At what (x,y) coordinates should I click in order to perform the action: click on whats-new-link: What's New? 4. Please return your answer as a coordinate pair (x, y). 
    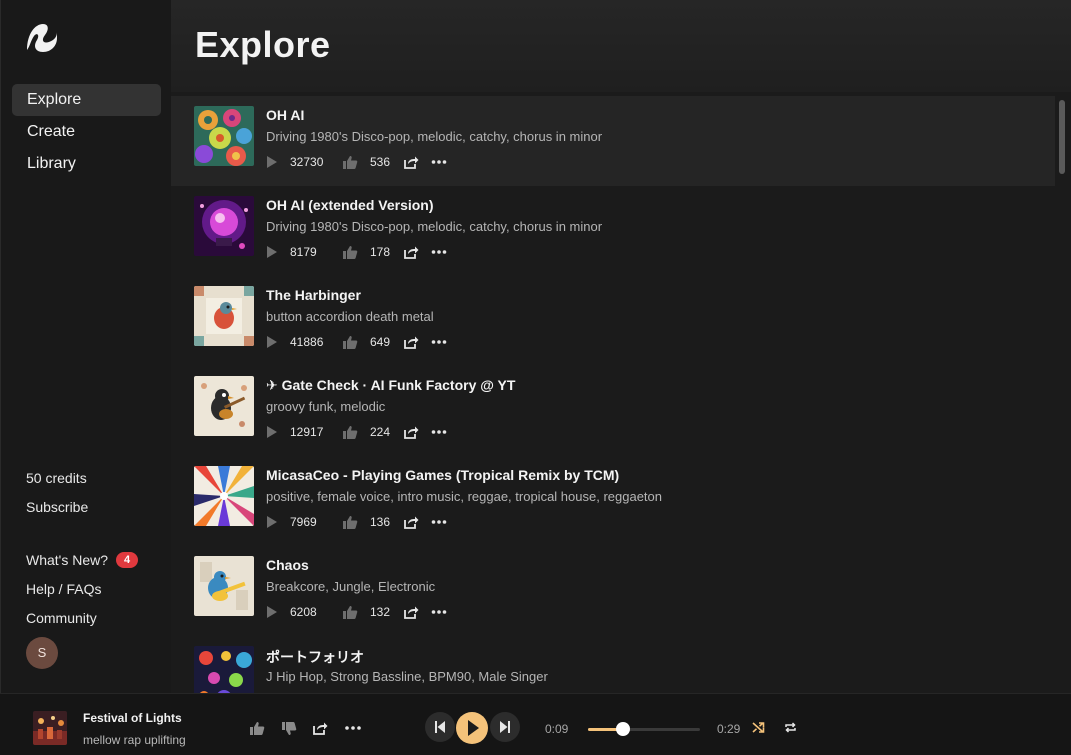
    Looking at the image, I should click on (82, 560).